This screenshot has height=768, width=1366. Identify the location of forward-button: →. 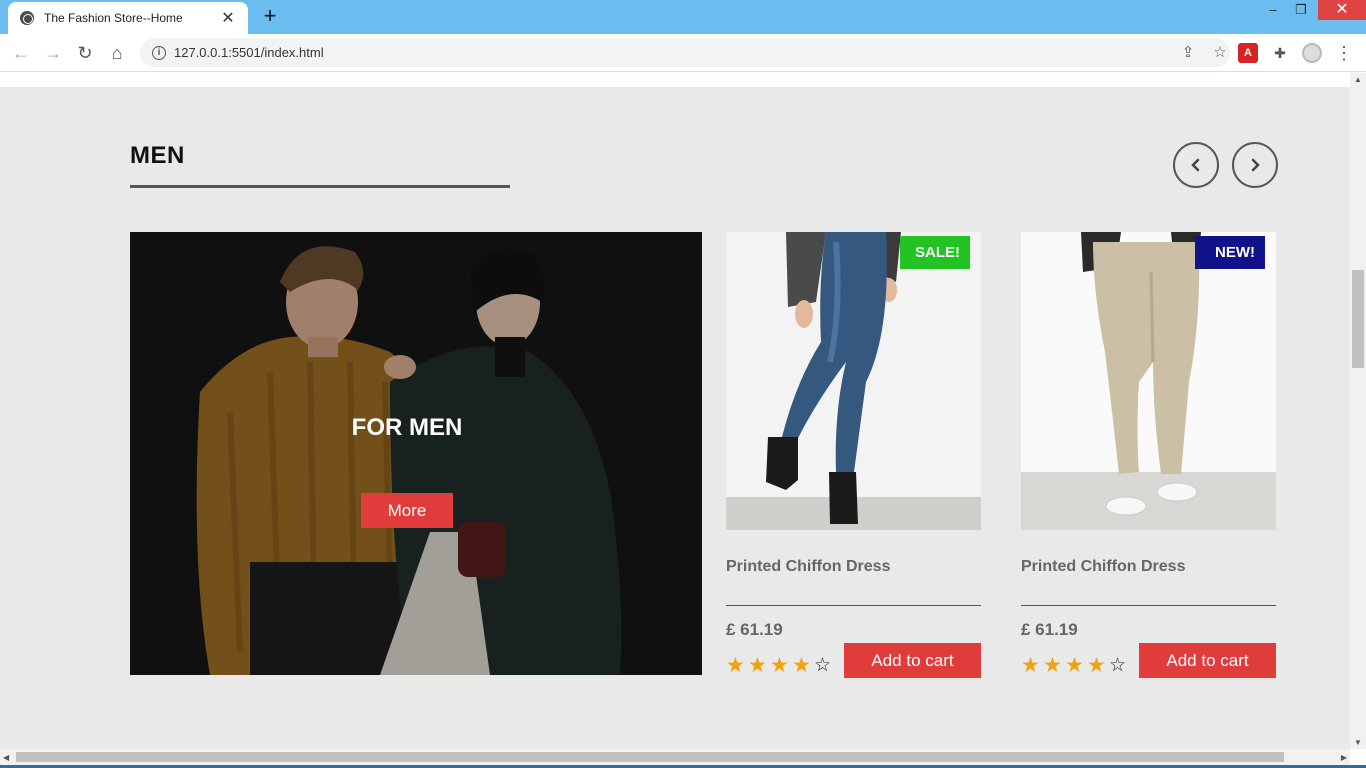
(53, 53).